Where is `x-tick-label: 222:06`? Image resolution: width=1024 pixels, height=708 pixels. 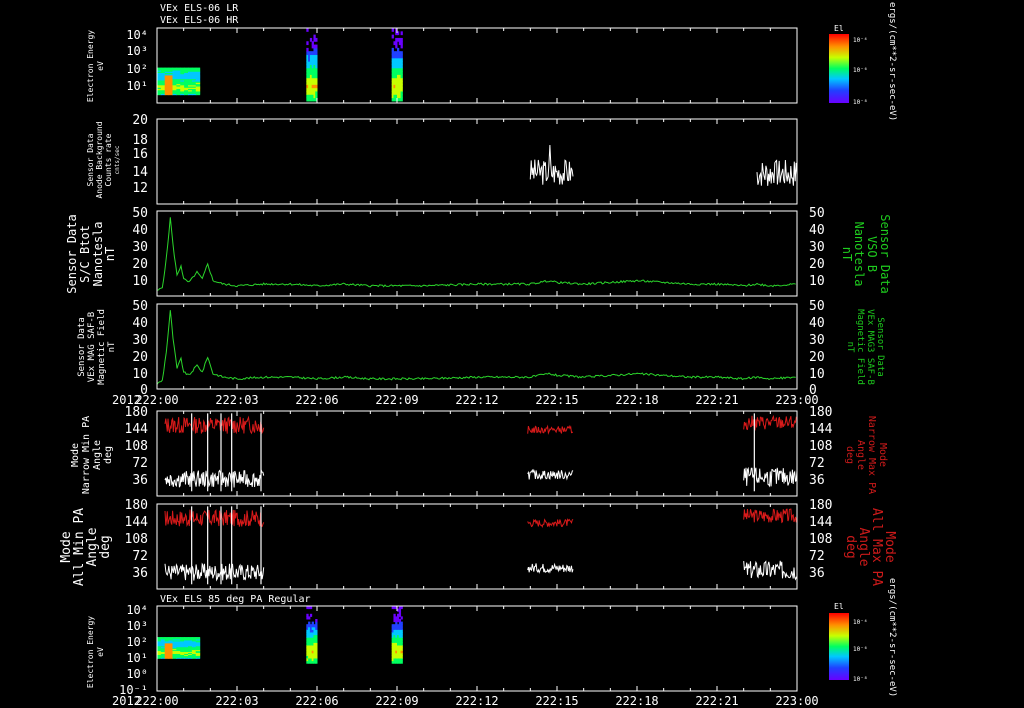 x-tick-label: 222:06 is located at coordinates (316, 400).